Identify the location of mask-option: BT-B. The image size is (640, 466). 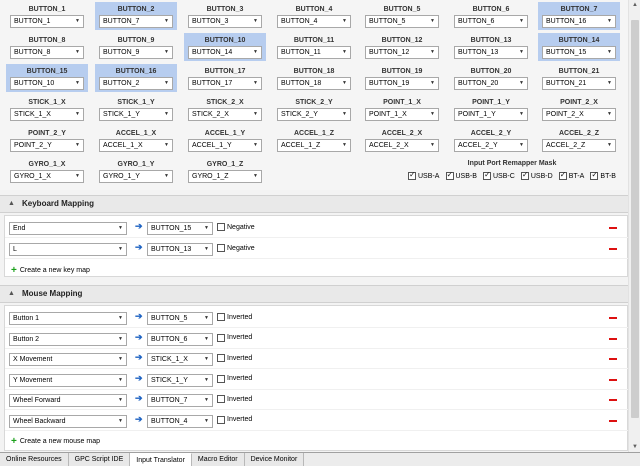
(603, 175).